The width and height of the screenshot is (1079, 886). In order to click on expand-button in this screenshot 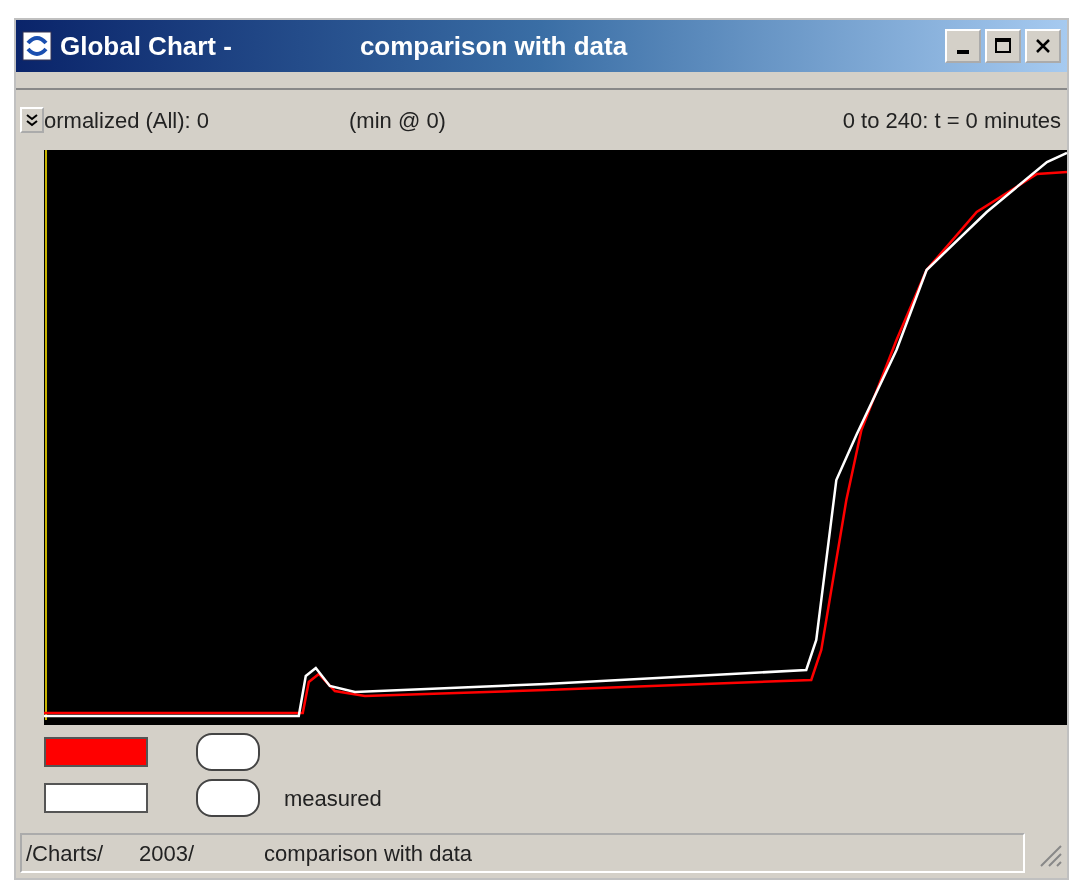, I will do `click(32, 120)`.